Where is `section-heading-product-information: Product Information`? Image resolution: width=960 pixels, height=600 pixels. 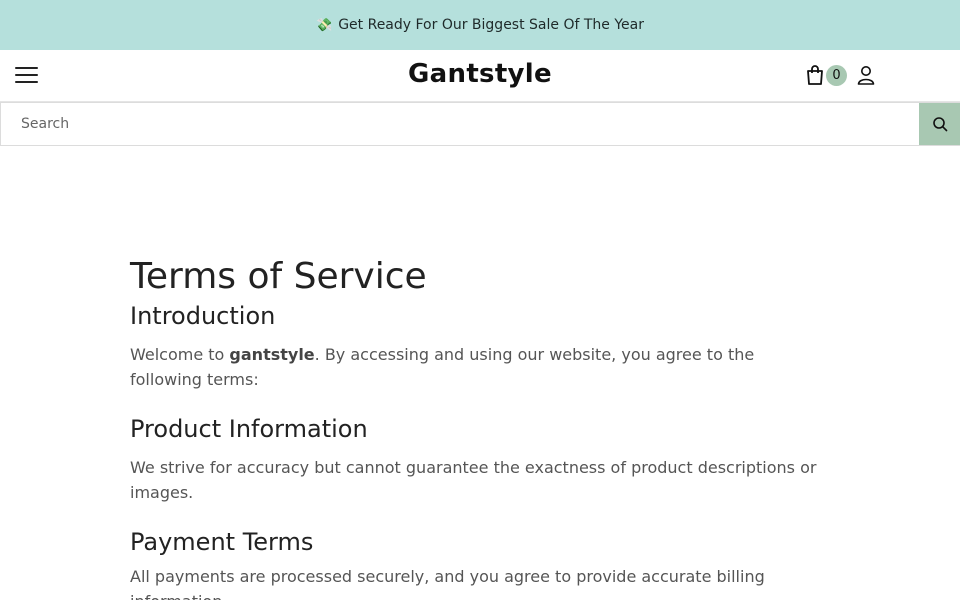
section-heading-product-information: Product Information is located at coordinates (249, 429).